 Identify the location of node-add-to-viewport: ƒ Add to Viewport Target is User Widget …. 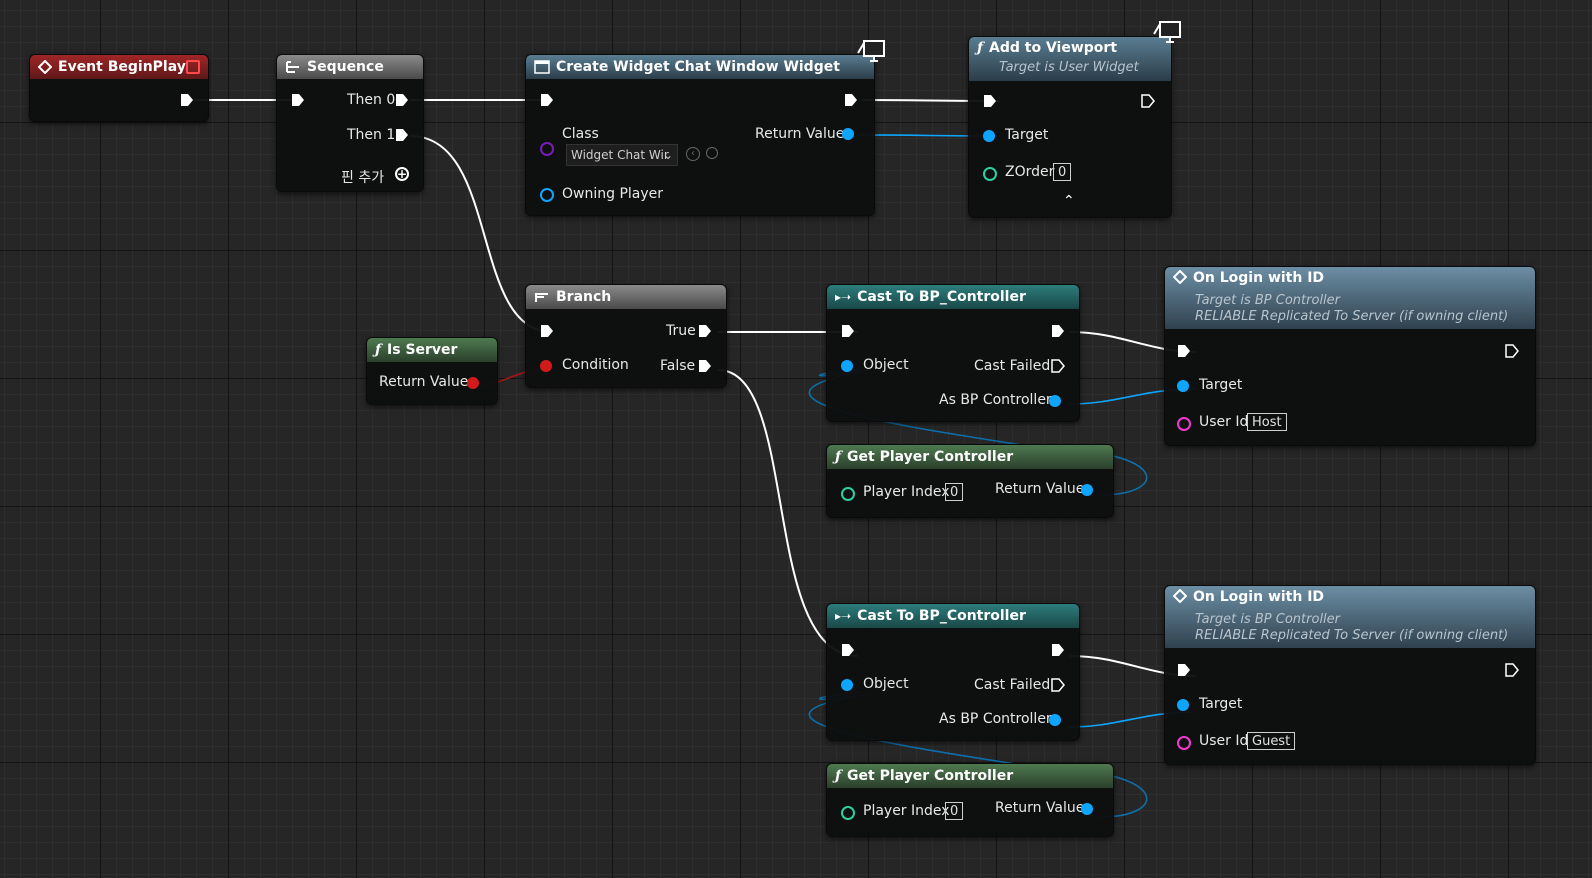
(1070, 127).